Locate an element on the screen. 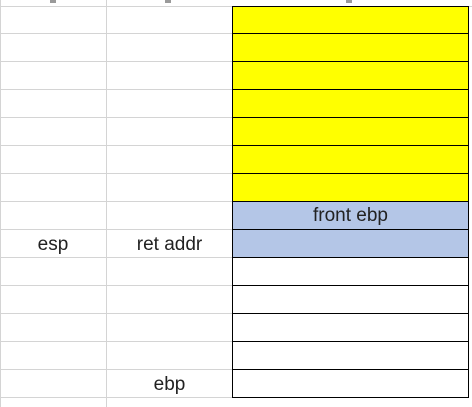 The width and height of the screenshot is (472, 407). ebp-label: ebp is located at coordinates (169, 384).